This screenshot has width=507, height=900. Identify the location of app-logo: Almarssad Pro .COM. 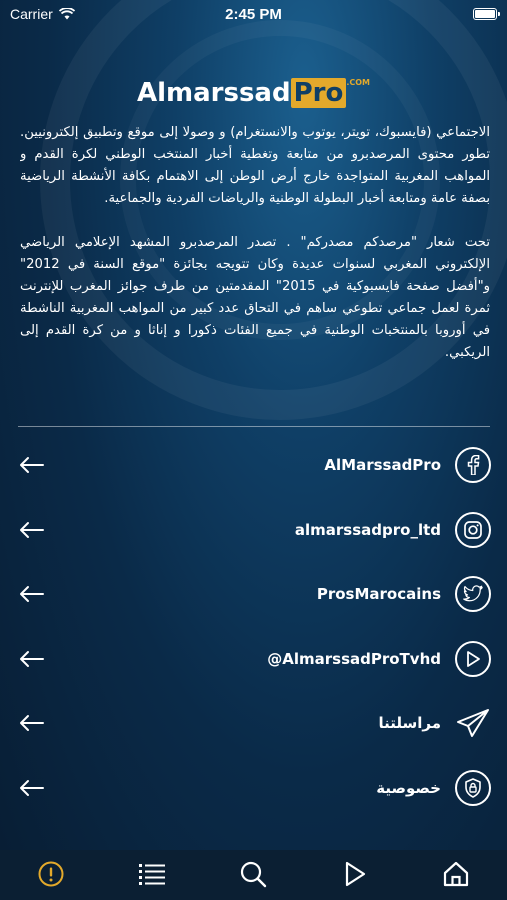
(253, 93).